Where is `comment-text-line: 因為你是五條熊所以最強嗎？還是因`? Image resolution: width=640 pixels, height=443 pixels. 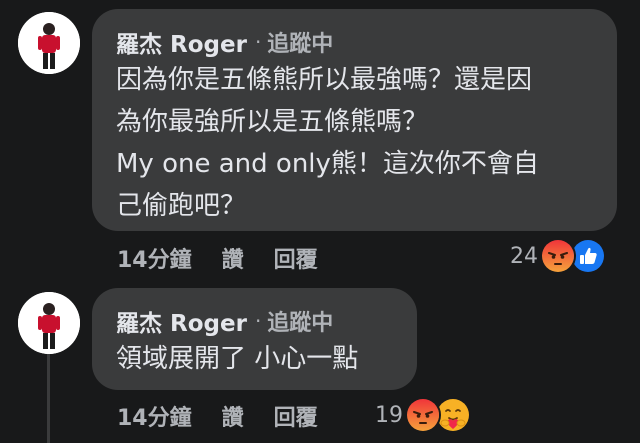 comment-text-line: 因為你是五條熊所以最強嗎？還是因 is located at coordinates (324, 80).